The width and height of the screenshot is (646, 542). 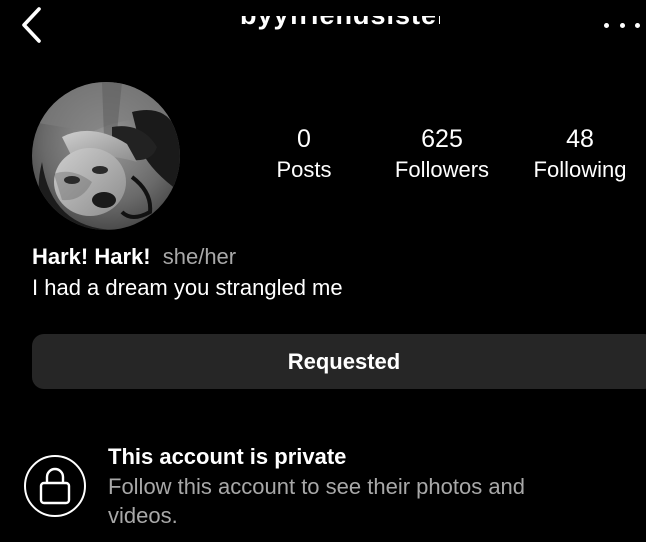 I want to click on posts-number: 0, so click(x=304, y=139).